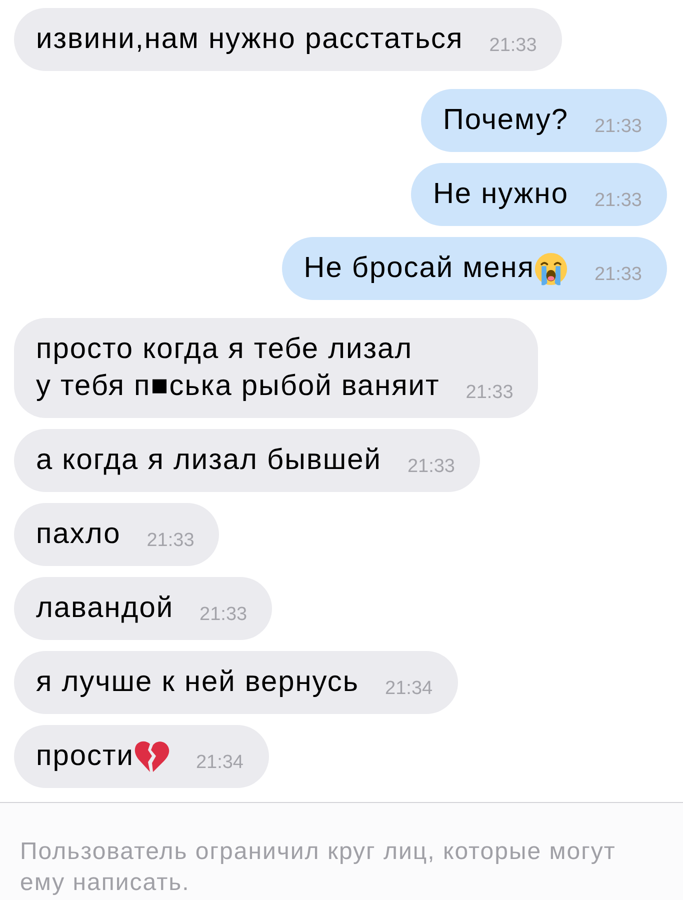  I want to click on crying-face-emoji-icon, so click(551, 269).